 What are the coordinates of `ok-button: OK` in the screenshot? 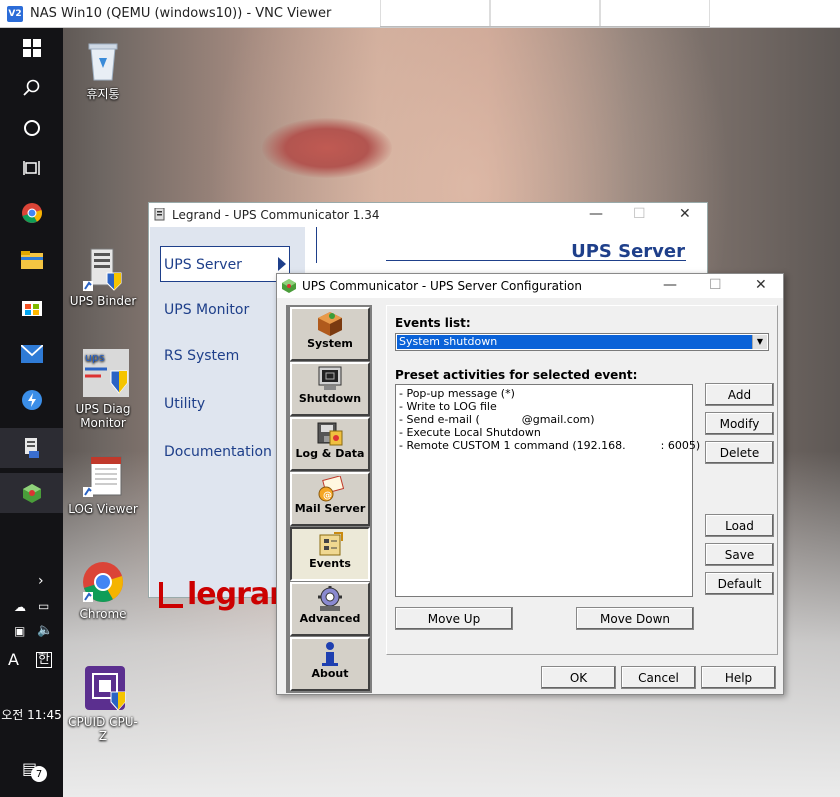 It's located at (578, 677).